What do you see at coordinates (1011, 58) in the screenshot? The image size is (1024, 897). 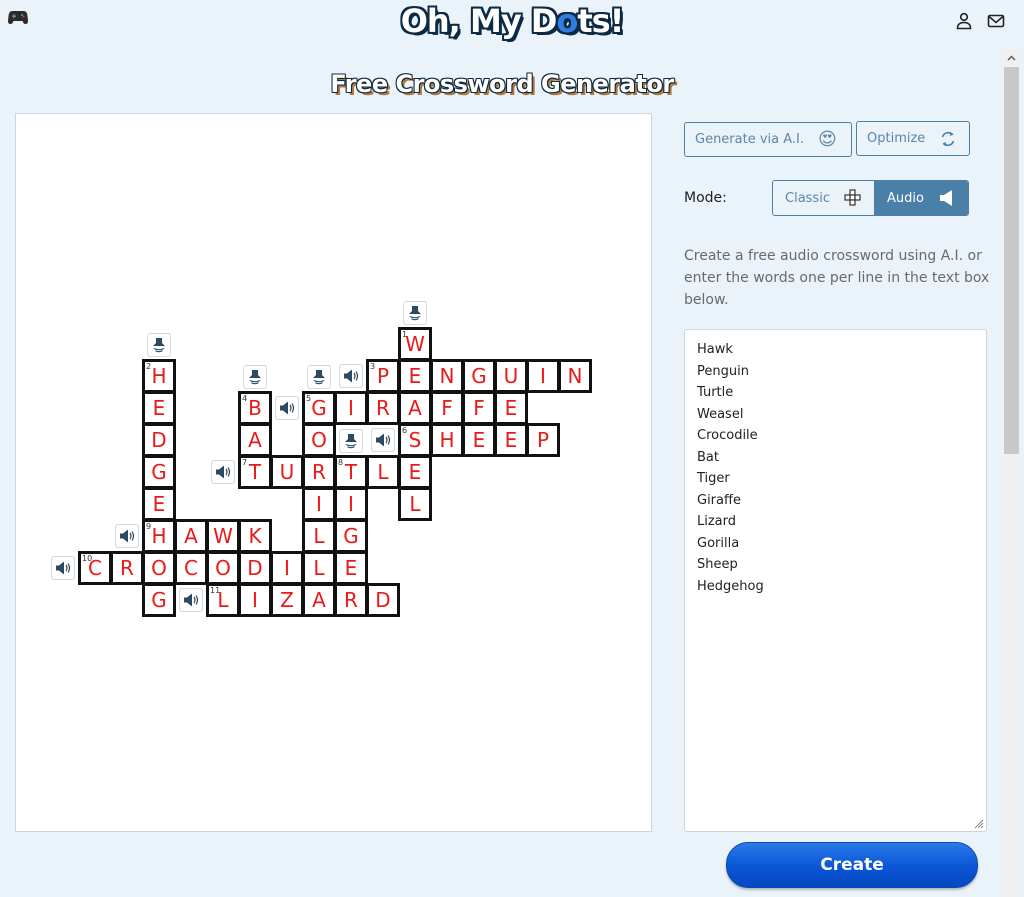 I see `scroll-up-arrow-icon` at bounding box center [1011, 58].